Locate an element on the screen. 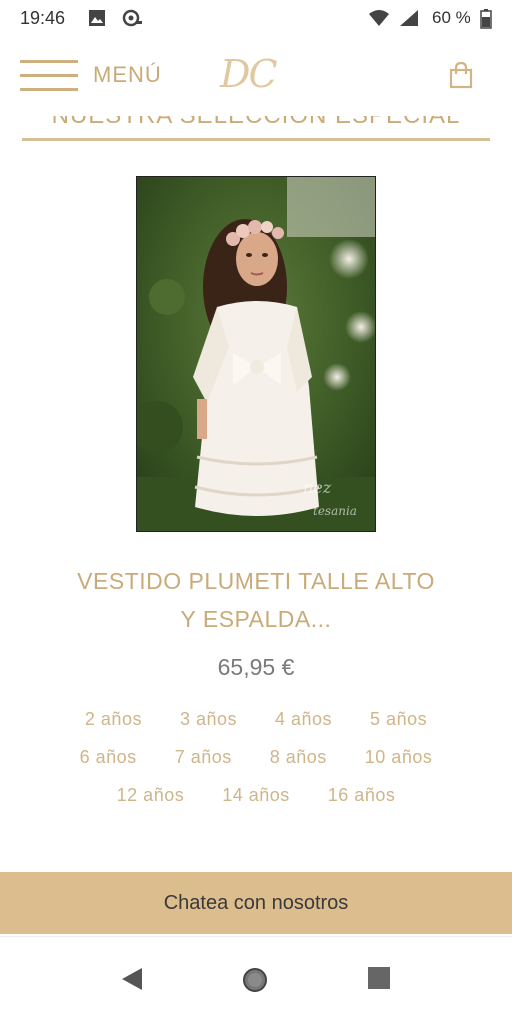  hamburger-icon is located at coordinates (49, 76).